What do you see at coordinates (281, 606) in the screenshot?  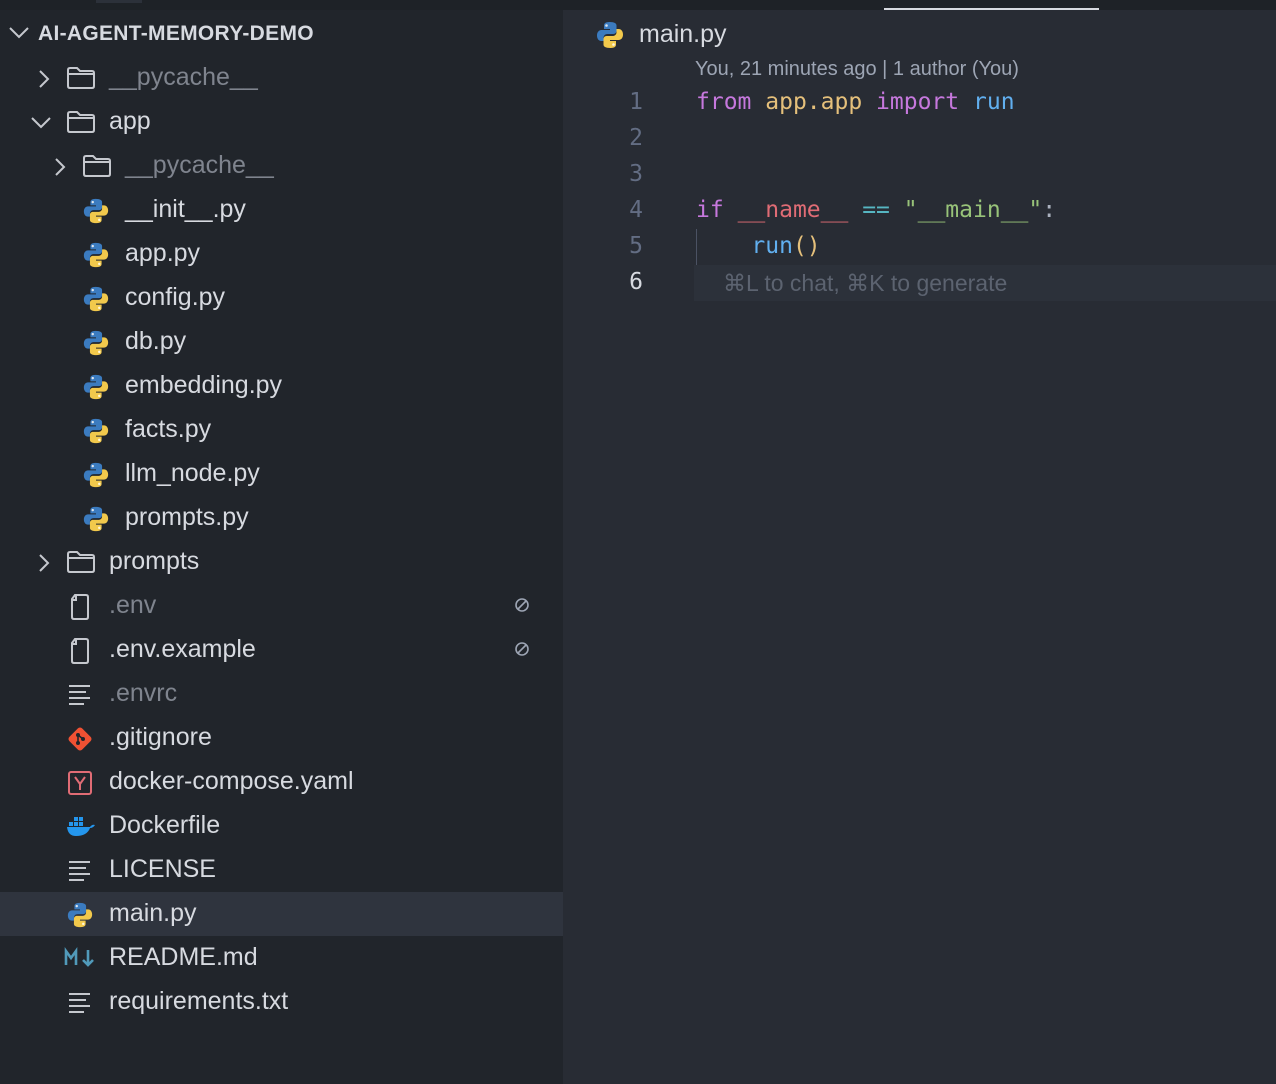 I see `tree-file-row: .env` at bounding box center [281, 606].